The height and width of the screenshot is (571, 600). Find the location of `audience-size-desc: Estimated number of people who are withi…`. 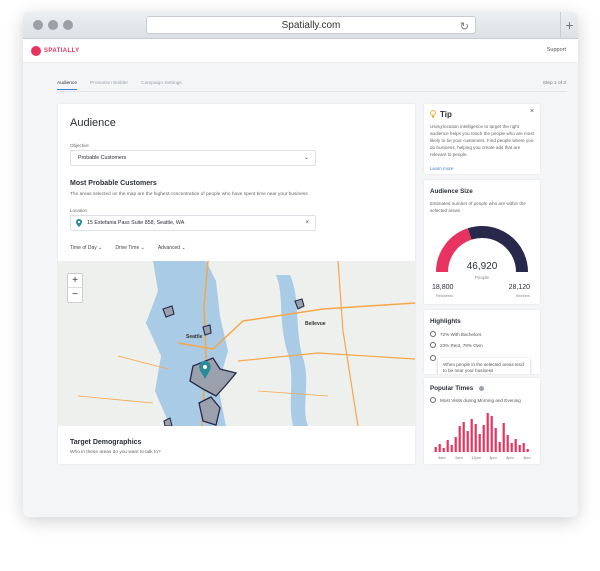

audience-size-desc: Estimated number of people who are withi… is located at coordinates (478, 207).